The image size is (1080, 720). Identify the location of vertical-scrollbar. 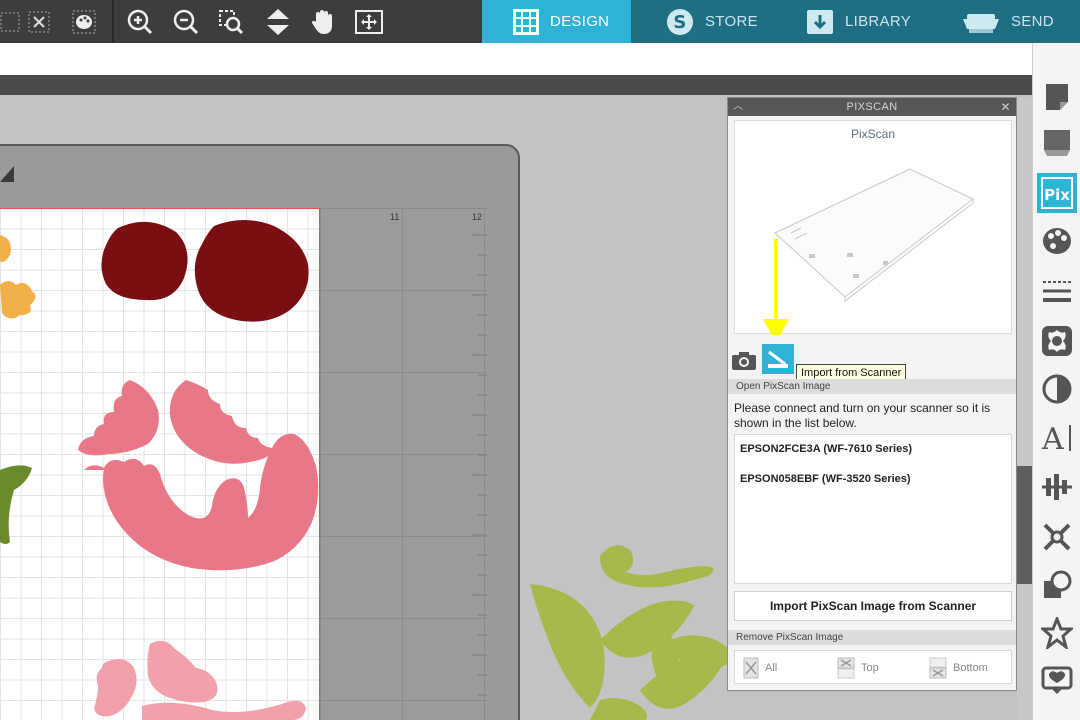
(1024, 408).